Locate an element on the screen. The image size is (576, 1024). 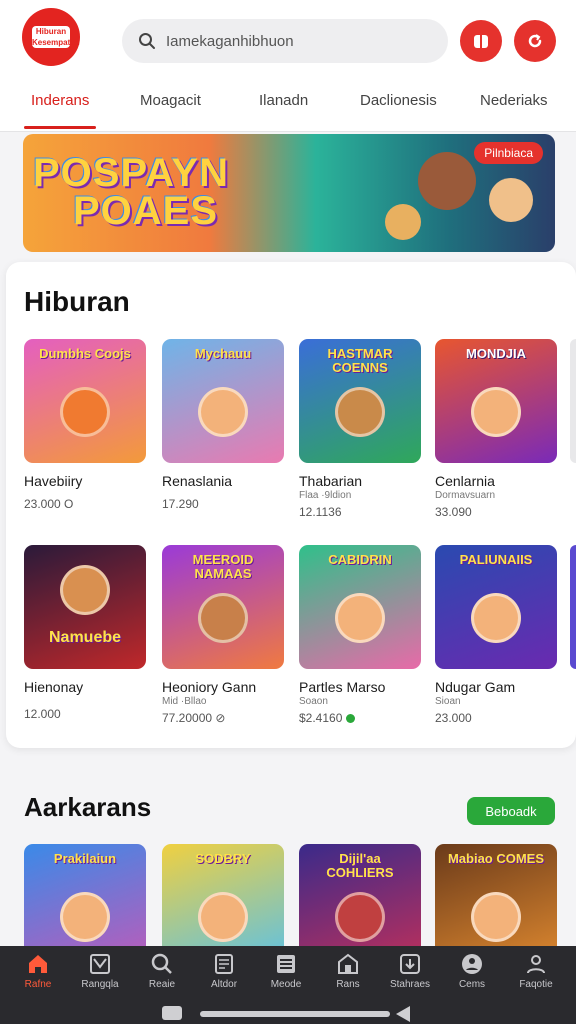
category-icon is located at coordinates (100, 964).